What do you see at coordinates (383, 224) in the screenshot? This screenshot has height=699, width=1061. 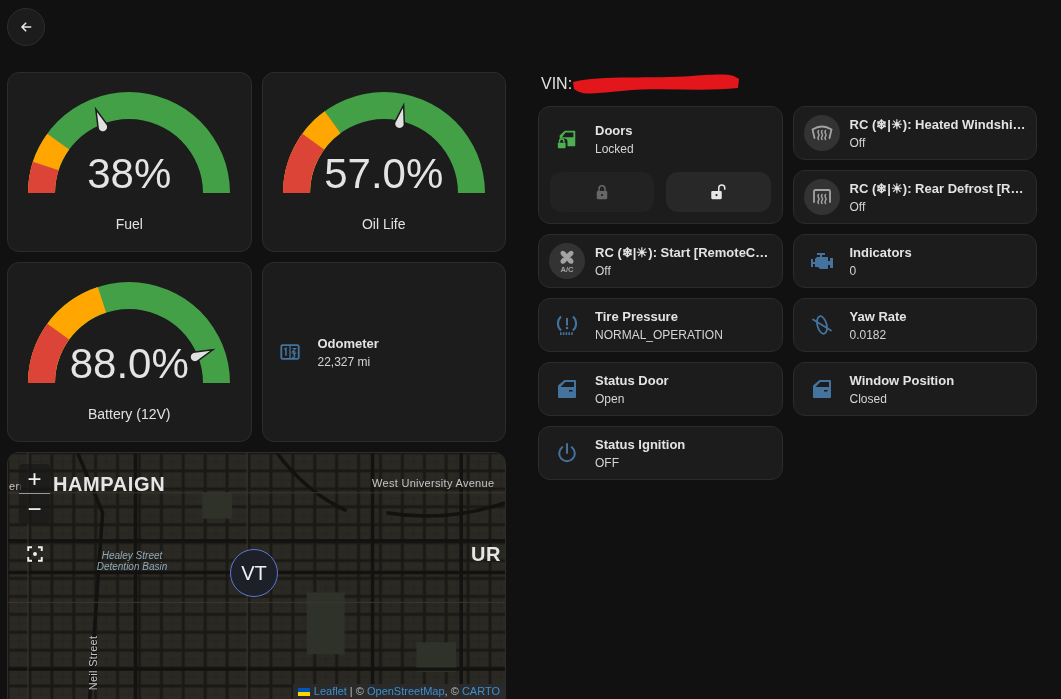 I see `gauge-label: Oil Life` at bounding box center [383, 224].